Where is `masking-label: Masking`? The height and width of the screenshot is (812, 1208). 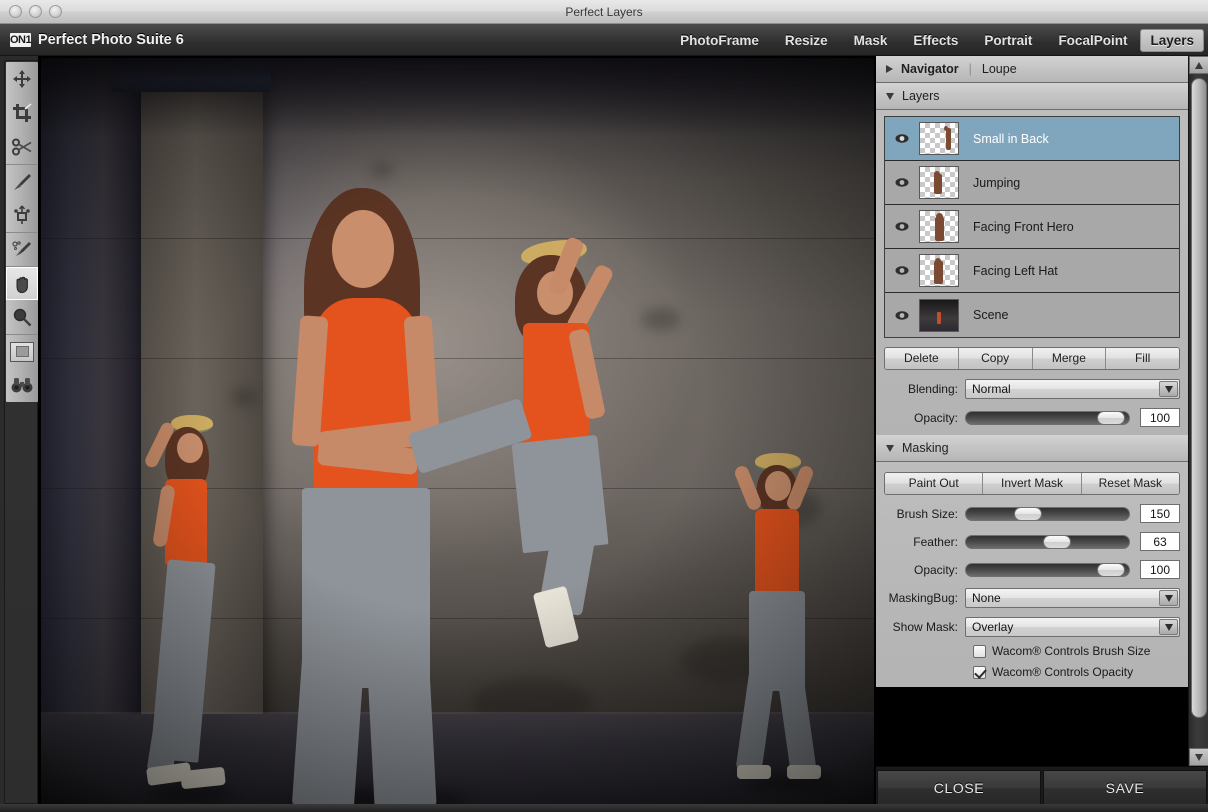 masking-label: Masking is located at coordinates (925, 448).